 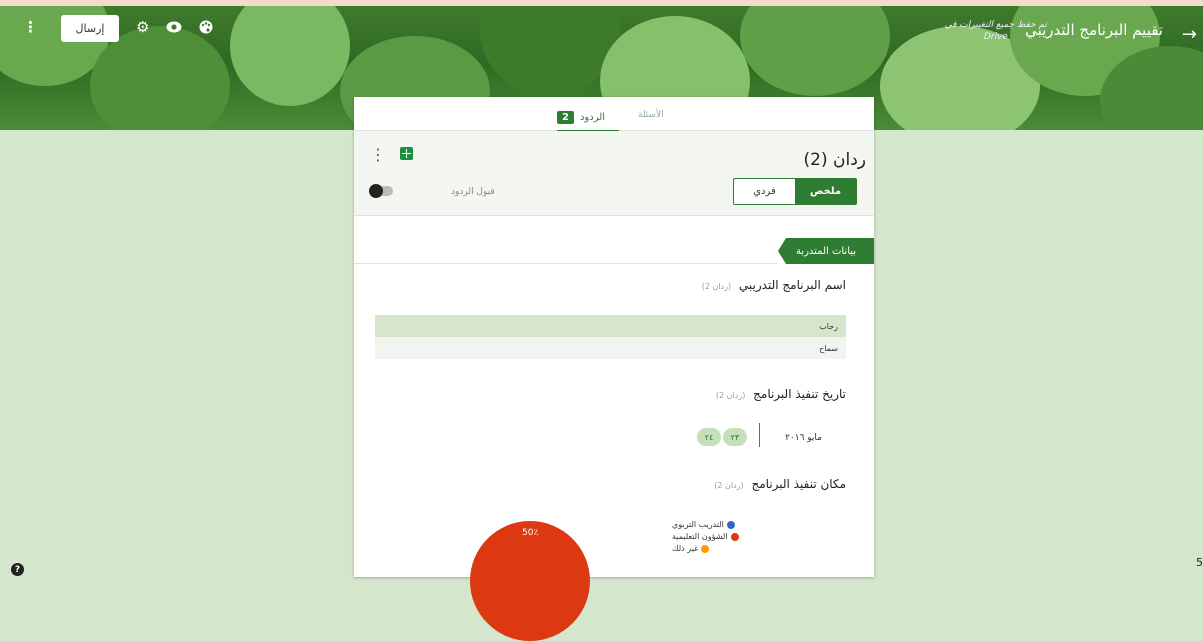 I want to click on form-title: تقييم البرنامج التدريبي, so click(x=1094, y=30).